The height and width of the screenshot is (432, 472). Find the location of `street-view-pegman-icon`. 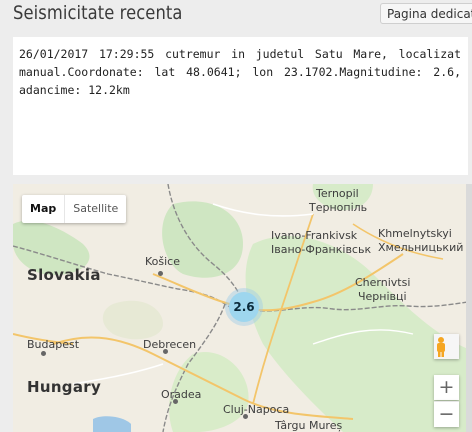

street-view-pegman-icon is located at coordinates (446, 346).